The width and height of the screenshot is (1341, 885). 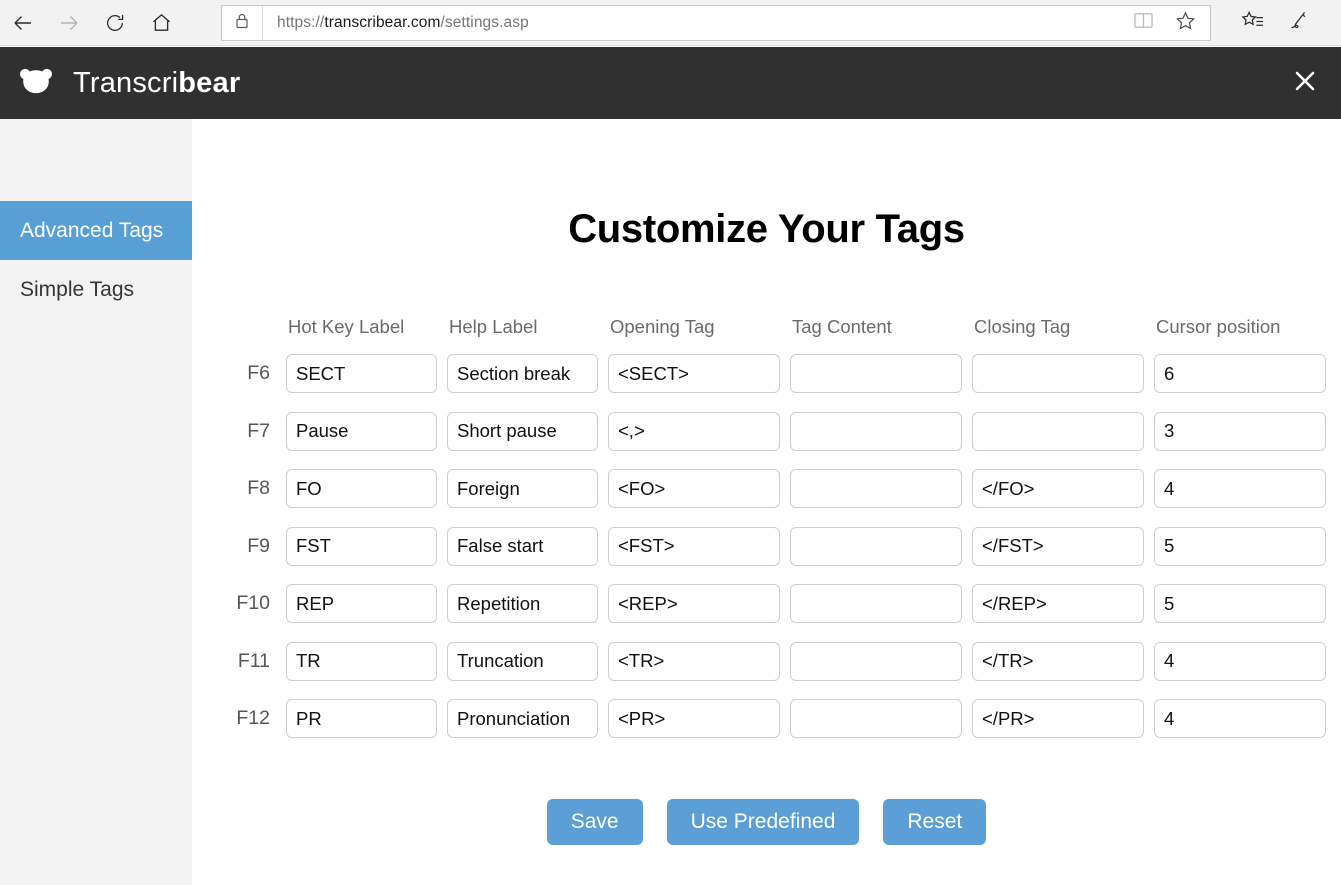 I want to click on forward-arrow-icon, so click(x=69, y=23).